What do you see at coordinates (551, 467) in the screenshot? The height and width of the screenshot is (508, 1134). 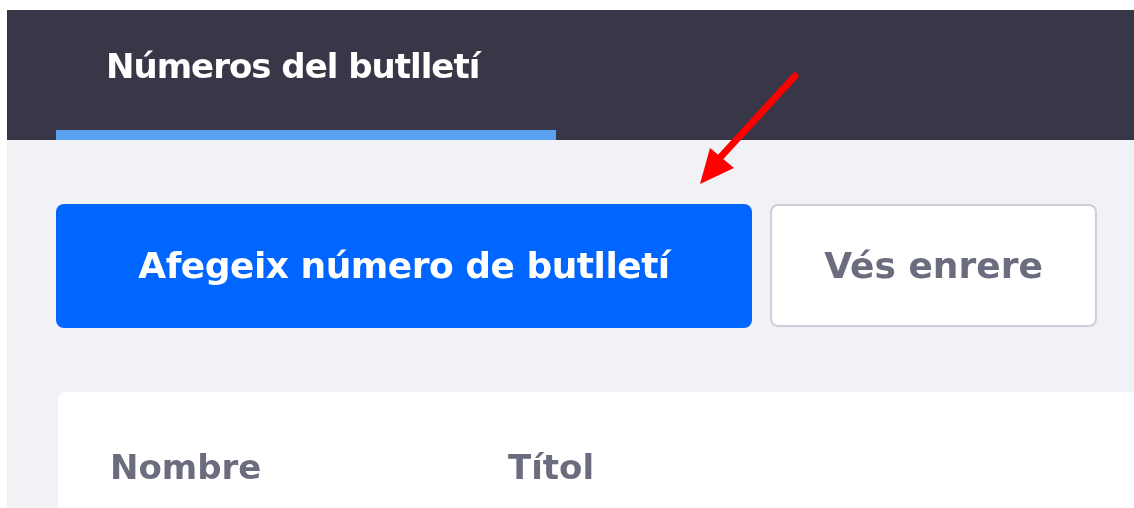 I see `column-header: Títol` at bounding box center [551, 467].